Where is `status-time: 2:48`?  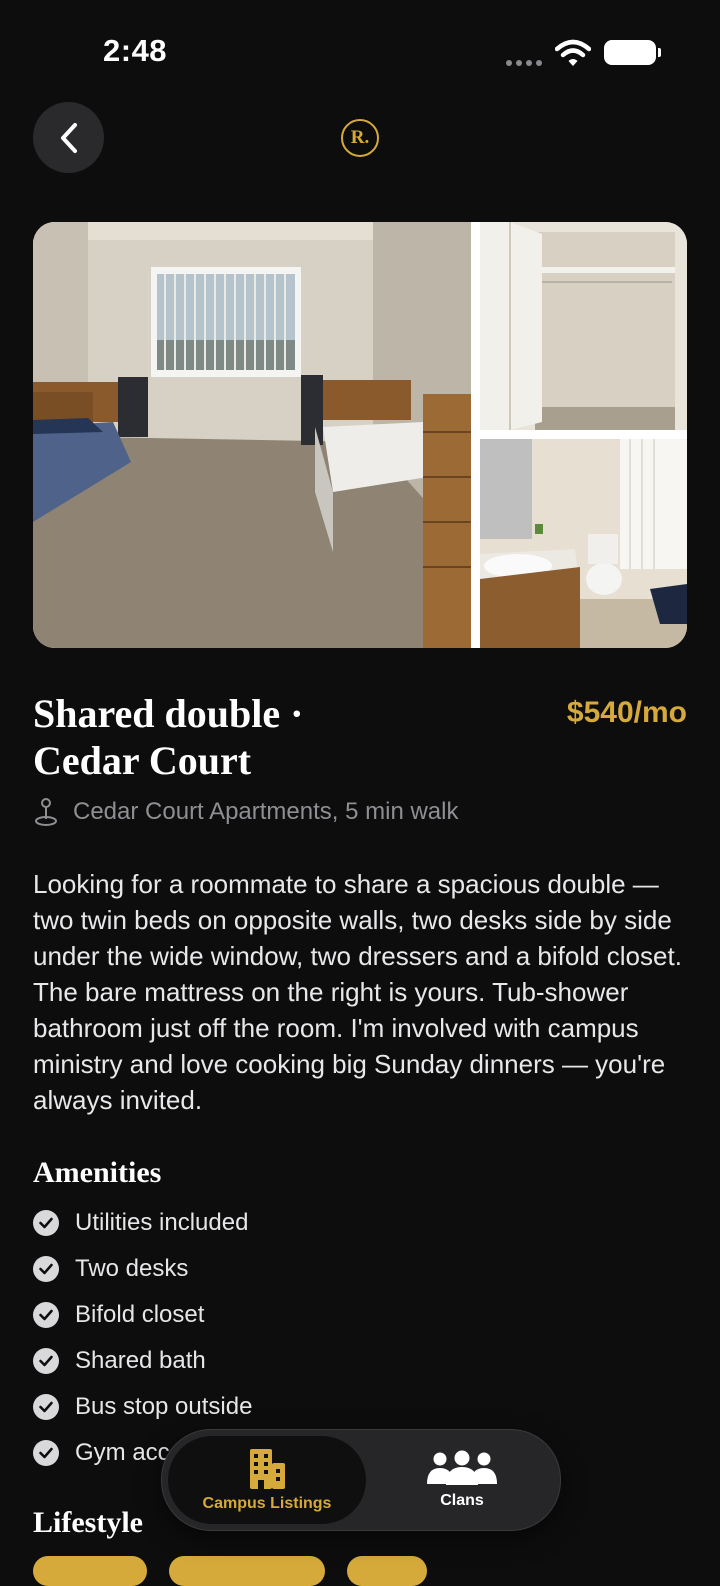
status-time: 2:48 is located at coordinates (135, 50).